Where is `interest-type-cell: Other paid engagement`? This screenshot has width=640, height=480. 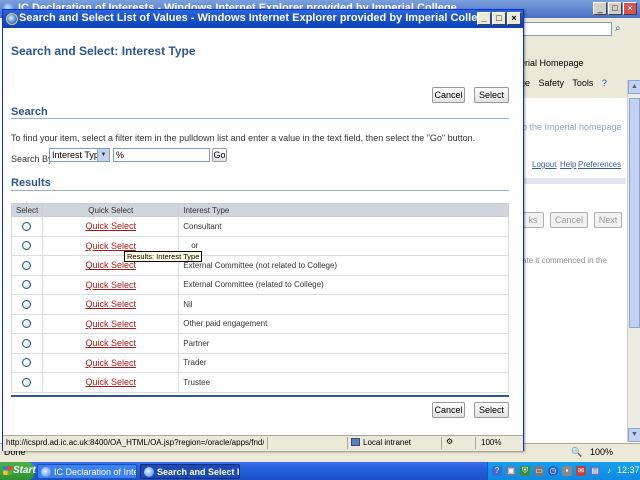 interest-type-cell: Other paid engagement is located at coordinates (343, 323).